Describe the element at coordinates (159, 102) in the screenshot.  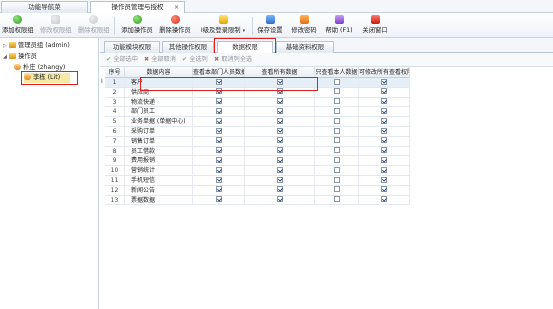
I see `data-content-cell: 物流快递` at that location.